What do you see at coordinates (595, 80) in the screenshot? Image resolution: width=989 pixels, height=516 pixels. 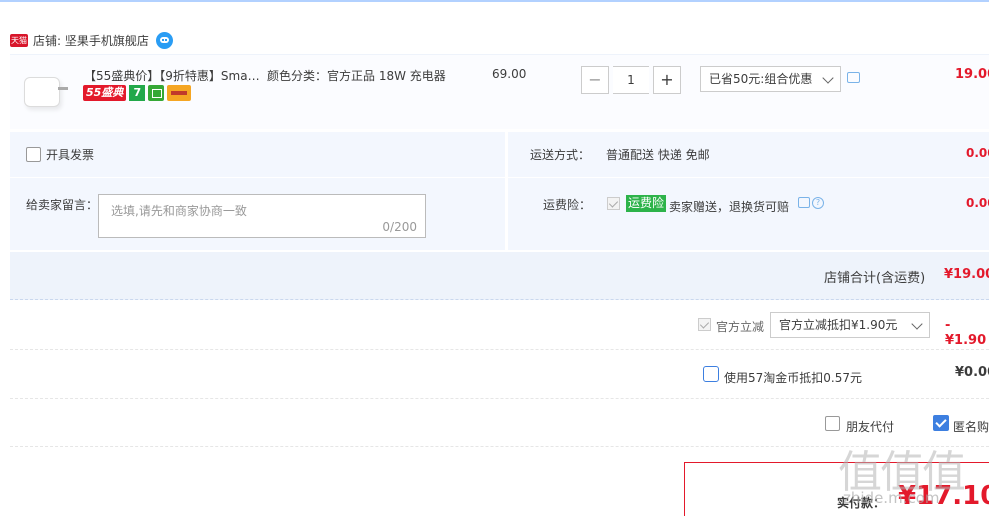 I see `quantity-decrease-button: −` at bounding box center [595, 80].